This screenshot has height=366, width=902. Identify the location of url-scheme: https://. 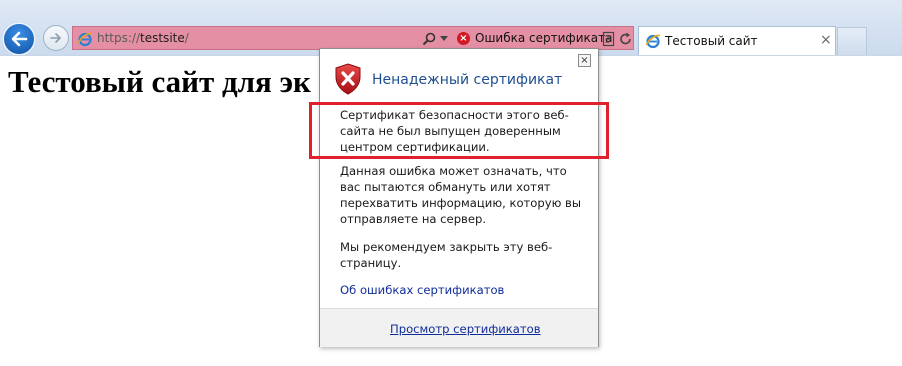
(119, 38).